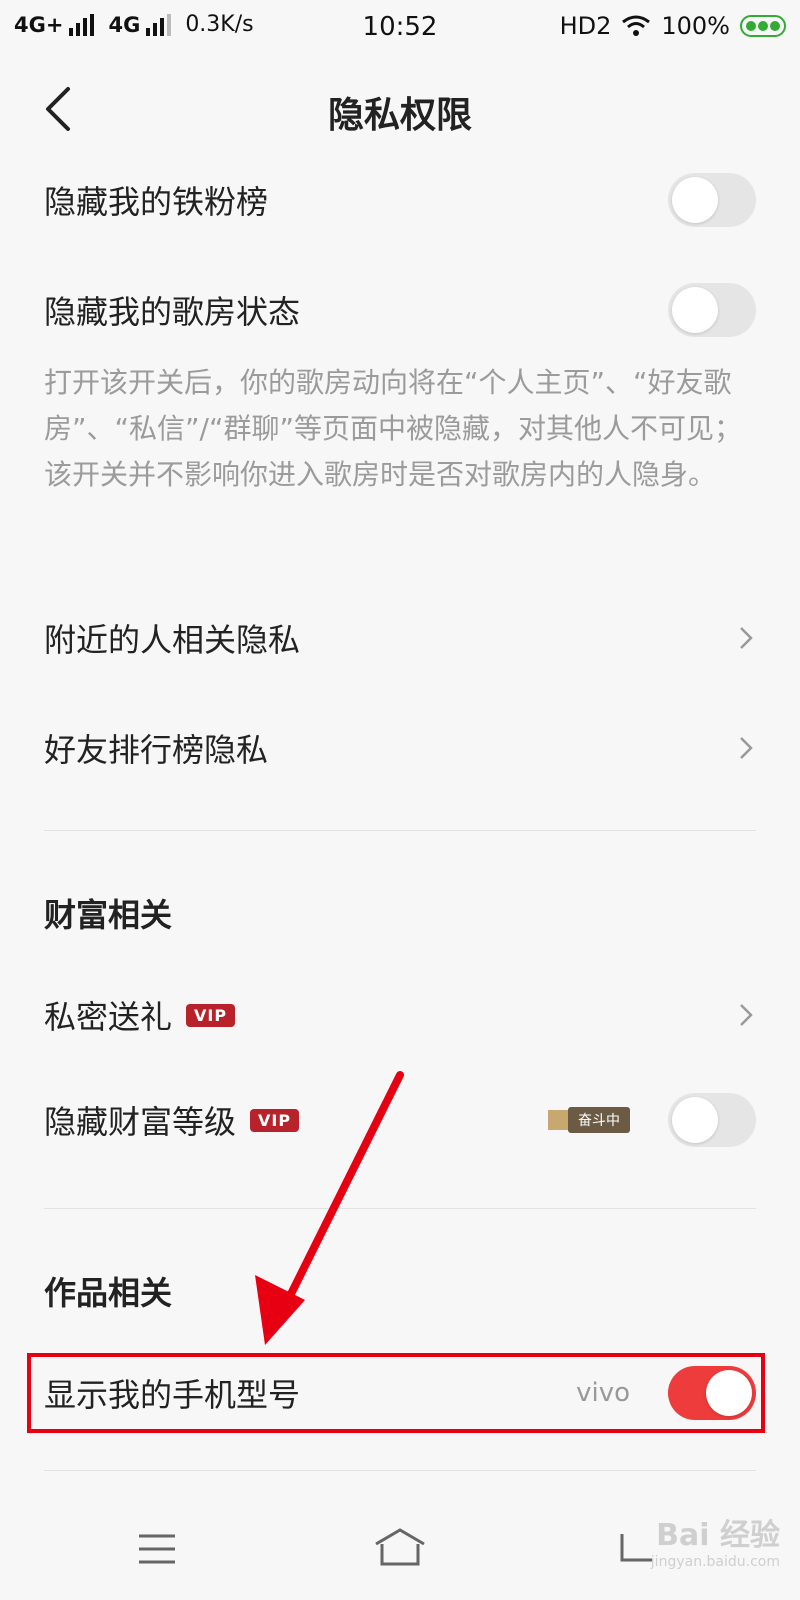 Image resolution: width=800 pixels, height=1600 pixels. What do you see at coordinates (718, 1535) in the screenshot?
I see `watermark-text: Bai 经验` at bounding box center [718, 1535].